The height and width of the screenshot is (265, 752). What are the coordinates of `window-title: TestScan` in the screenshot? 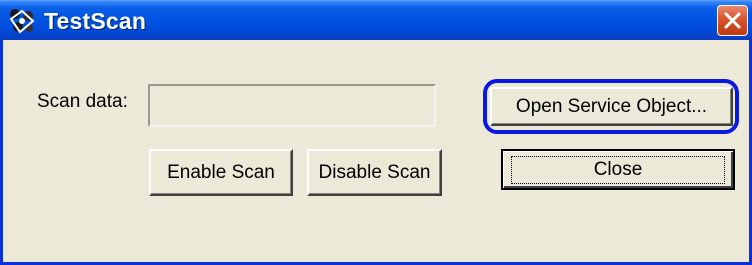 It's located at (95, 21).